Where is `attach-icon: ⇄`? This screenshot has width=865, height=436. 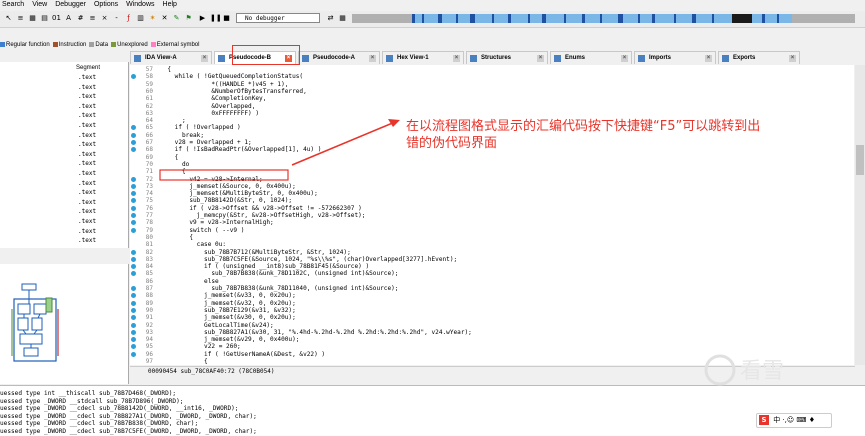
attach-icon: ⇄ is located at coordinates (330, 18).